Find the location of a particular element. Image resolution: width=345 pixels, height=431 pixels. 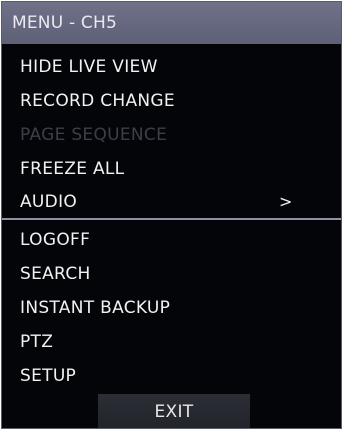

submenu-arrow-icon: > is located at coordinates (286, 201).